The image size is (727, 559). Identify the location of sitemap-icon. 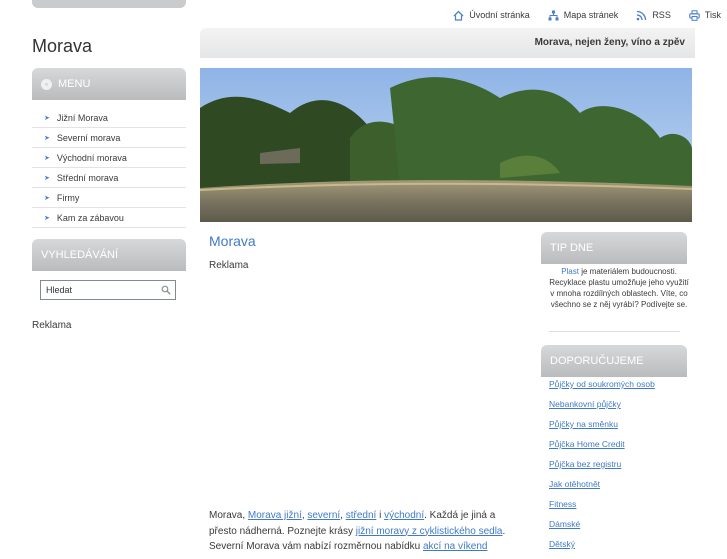
(553, 15).